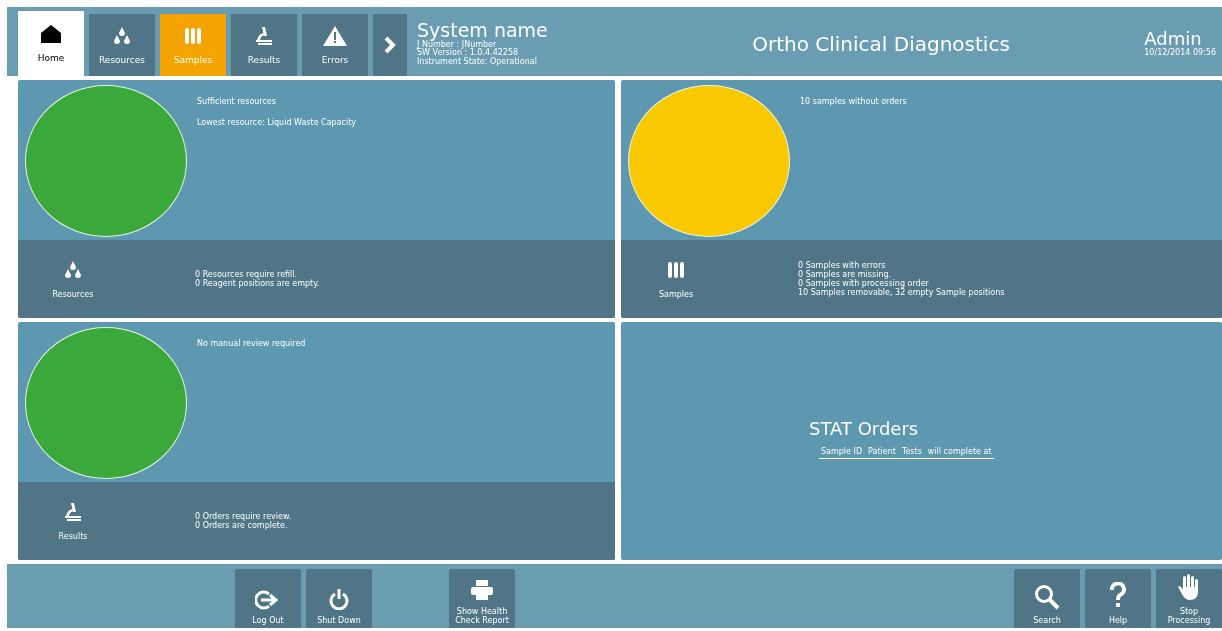 This screenshot has height=631, width=1222. I want to click on hand-button: Stop Processing, so click(1189, 598).